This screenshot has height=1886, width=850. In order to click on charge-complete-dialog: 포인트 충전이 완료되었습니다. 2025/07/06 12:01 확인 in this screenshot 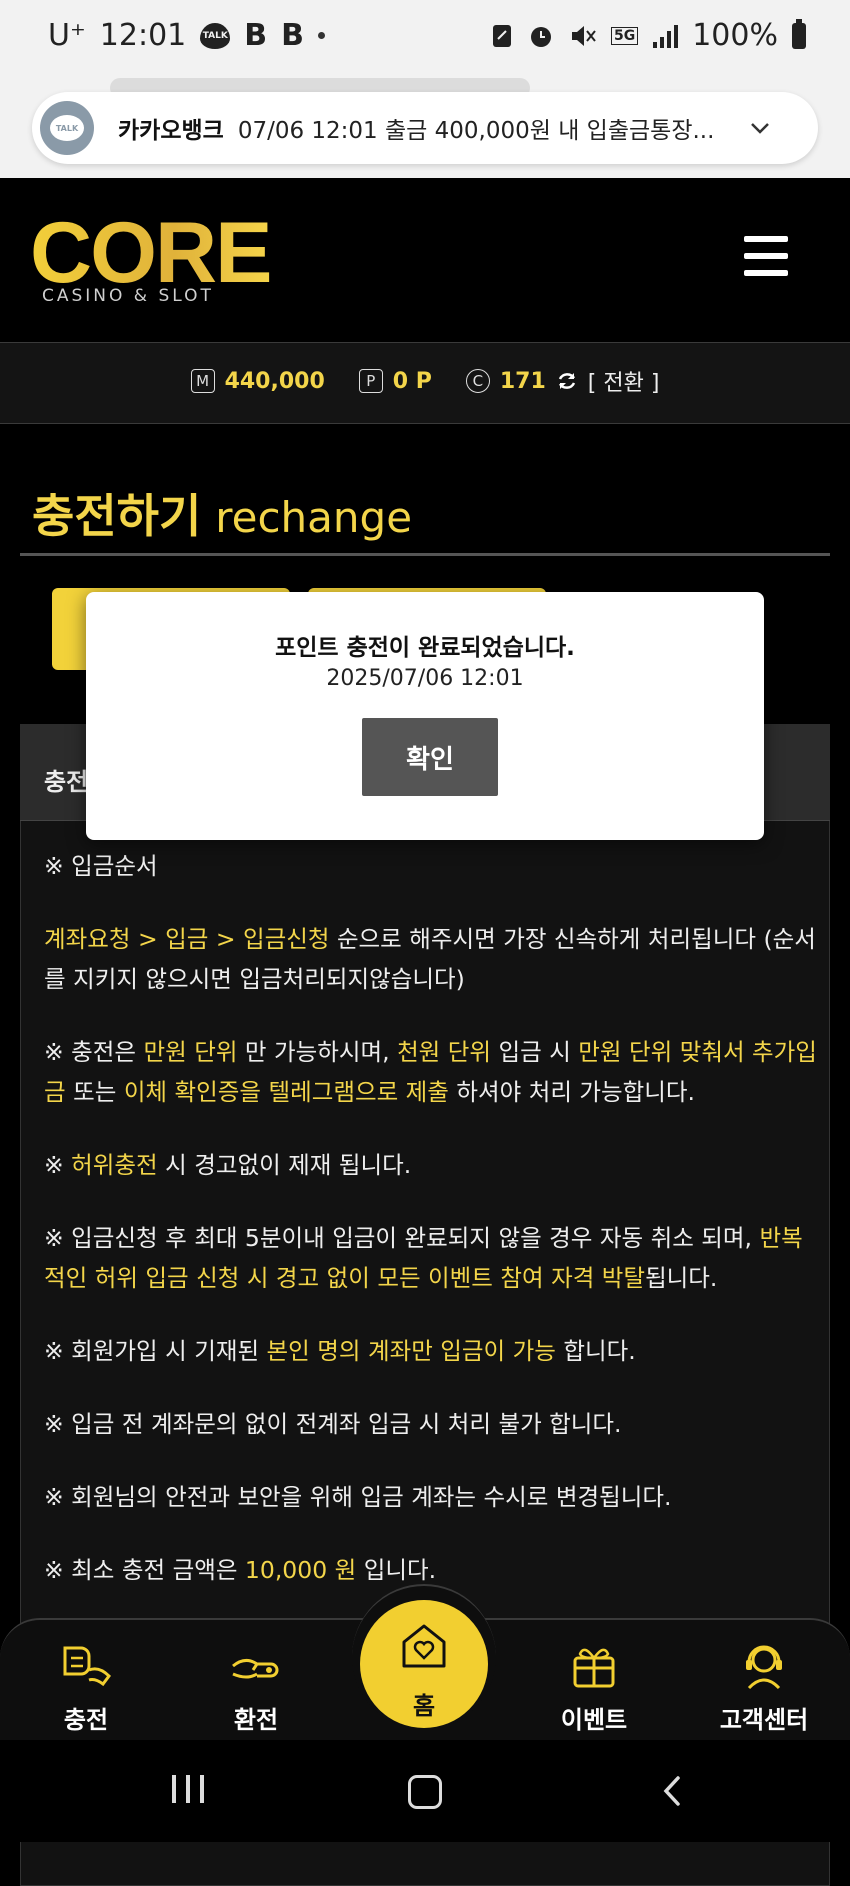, I will do `click(425, 716)`.